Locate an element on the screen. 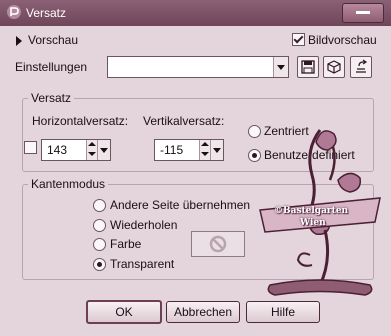 The image size is (391, 336). edge-option-label: Transparent is located at coordinates (142, 264).